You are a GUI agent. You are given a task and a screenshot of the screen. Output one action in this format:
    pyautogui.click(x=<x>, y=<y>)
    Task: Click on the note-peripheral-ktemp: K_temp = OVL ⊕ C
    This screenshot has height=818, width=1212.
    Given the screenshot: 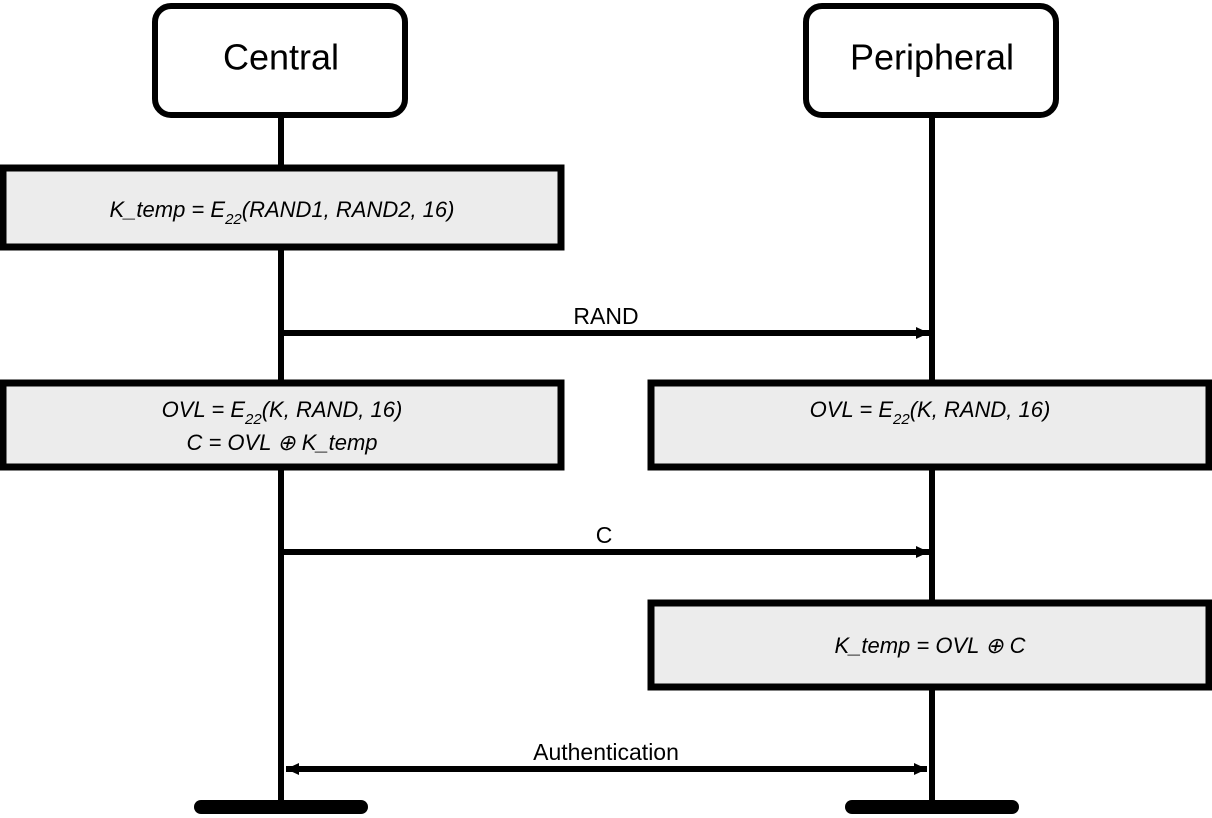 What is the action you would take?
    pyautogui.click(x=929, y=645)
    